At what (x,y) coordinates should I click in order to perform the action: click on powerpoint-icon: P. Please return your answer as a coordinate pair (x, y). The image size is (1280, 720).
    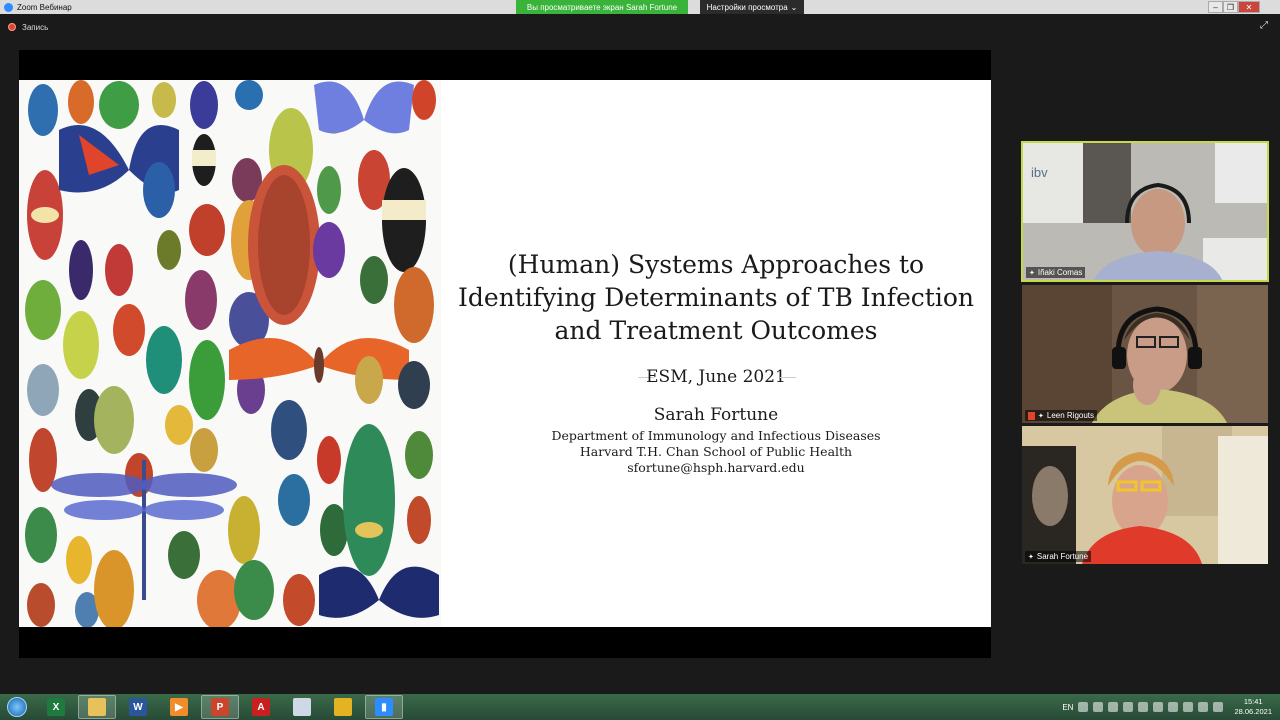
    Looking at the image, I should click on (220, 707).